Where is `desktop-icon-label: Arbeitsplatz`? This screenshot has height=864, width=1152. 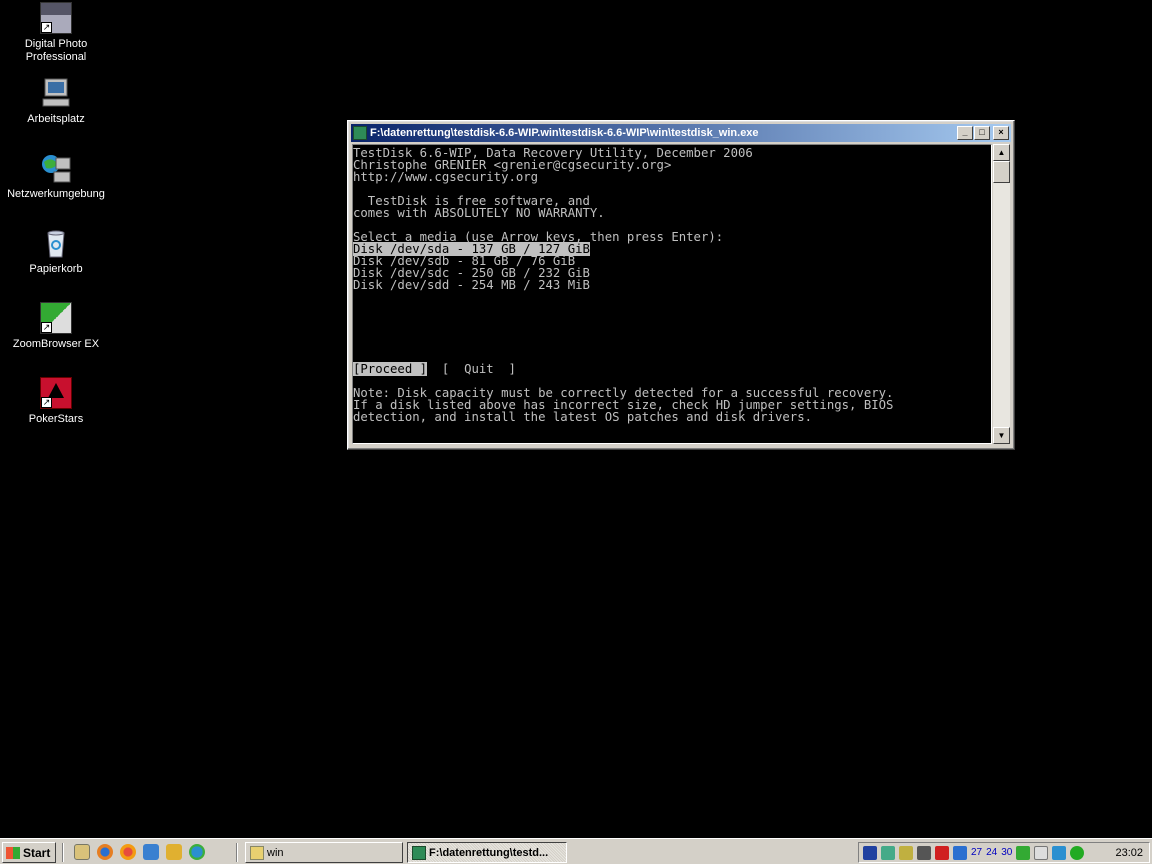 desktop-icon-label: Arbeitsplatz is located at coordinates (56, 119).